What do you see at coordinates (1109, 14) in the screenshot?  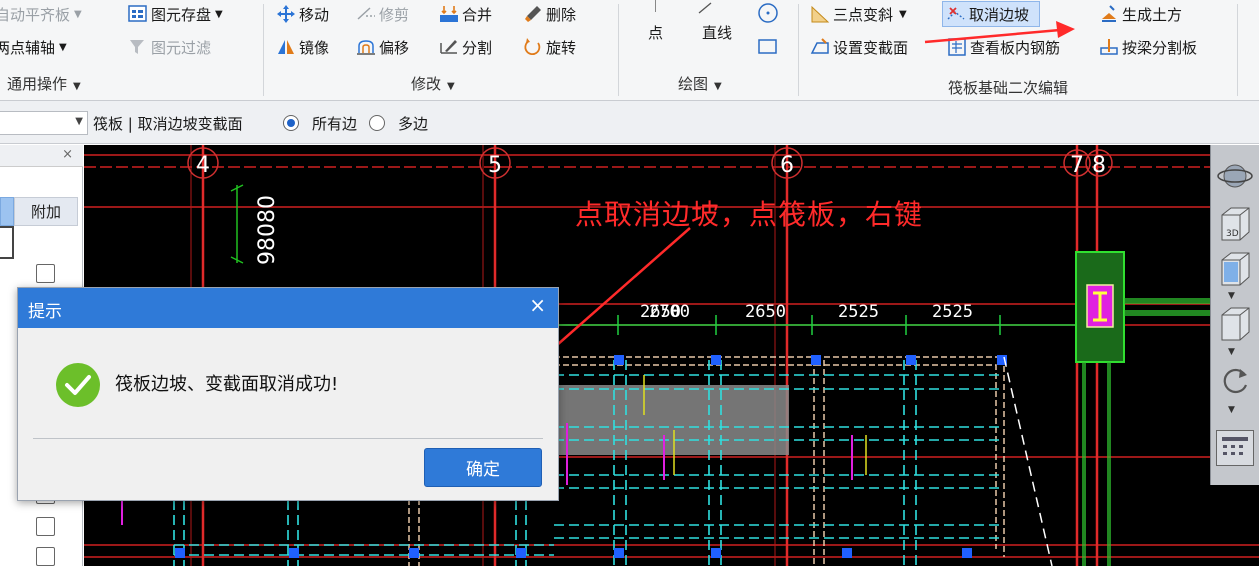 I see `earthwork-icon` at bounding box center [1109, 14].